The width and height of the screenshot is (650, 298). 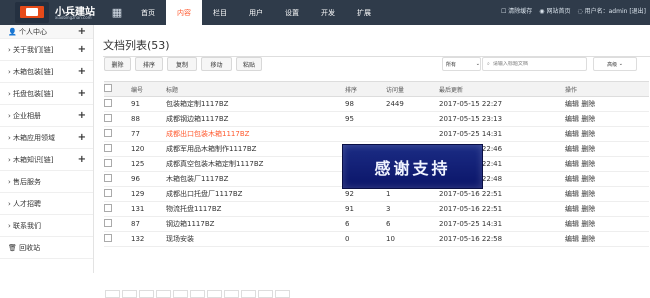 What do you see at coordinates (364, 12) in the screenshot?
I see `nav-extensions: 扩展` at bounding box center [364, 12].